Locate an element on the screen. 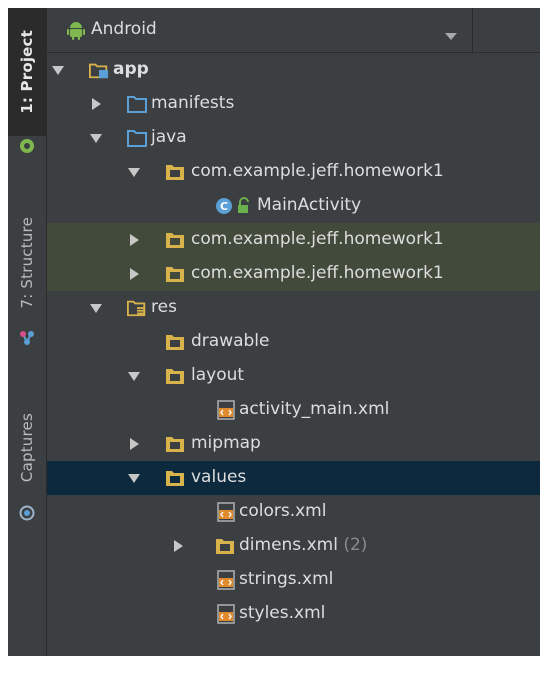  tab-structure: 7: Structure is located at coordinates (27, 263).